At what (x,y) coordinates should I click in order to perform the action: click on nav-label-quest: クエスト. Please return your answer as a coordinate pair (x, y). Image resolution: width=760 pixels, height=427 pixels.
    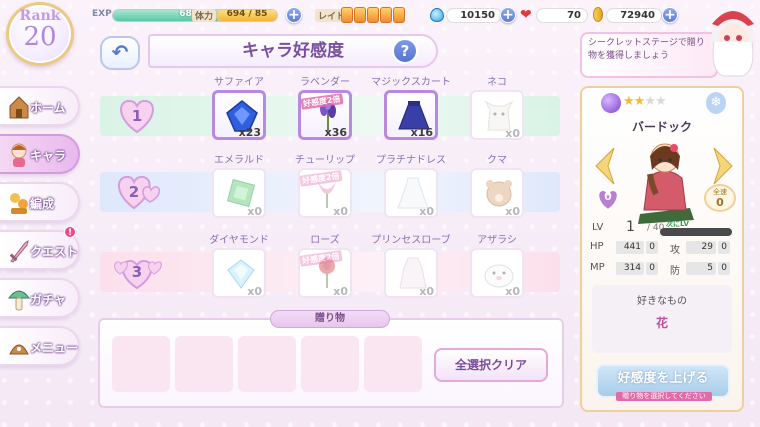
    Looking at the image, I should click on (54, 252).